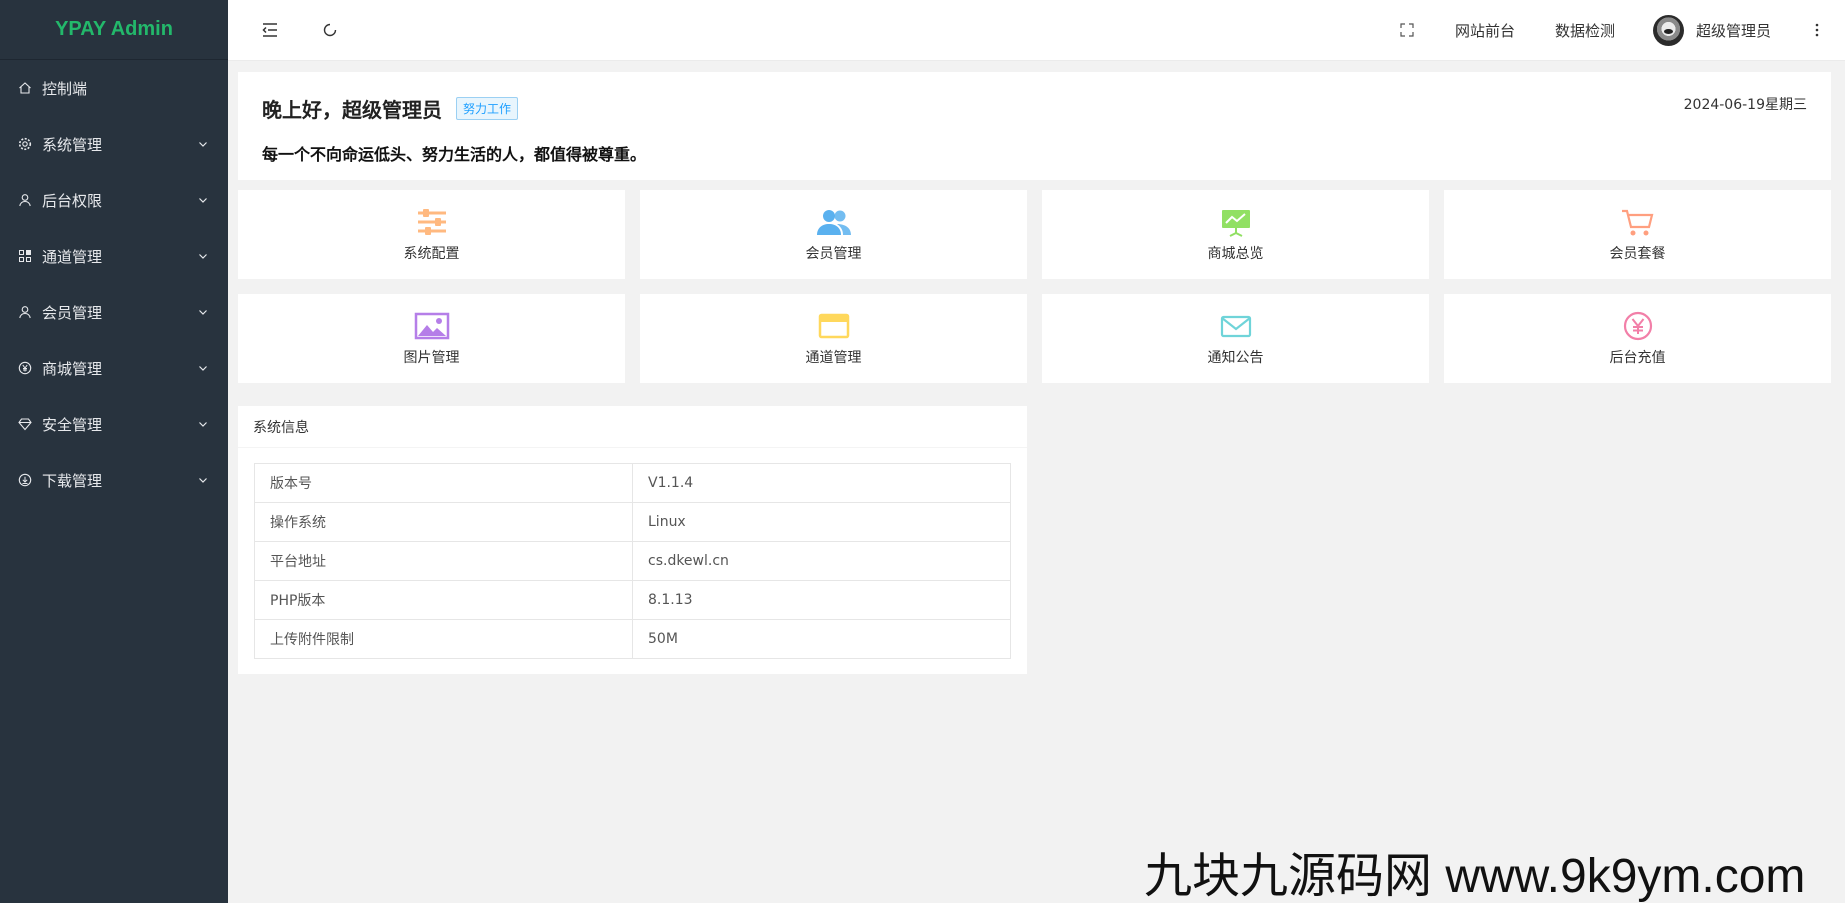 This screenshot has width=1845, height=903. Describe the element at coordinates (1235, 253) in the screenshot. I see `quick-link-label: 商城总览` at that location.